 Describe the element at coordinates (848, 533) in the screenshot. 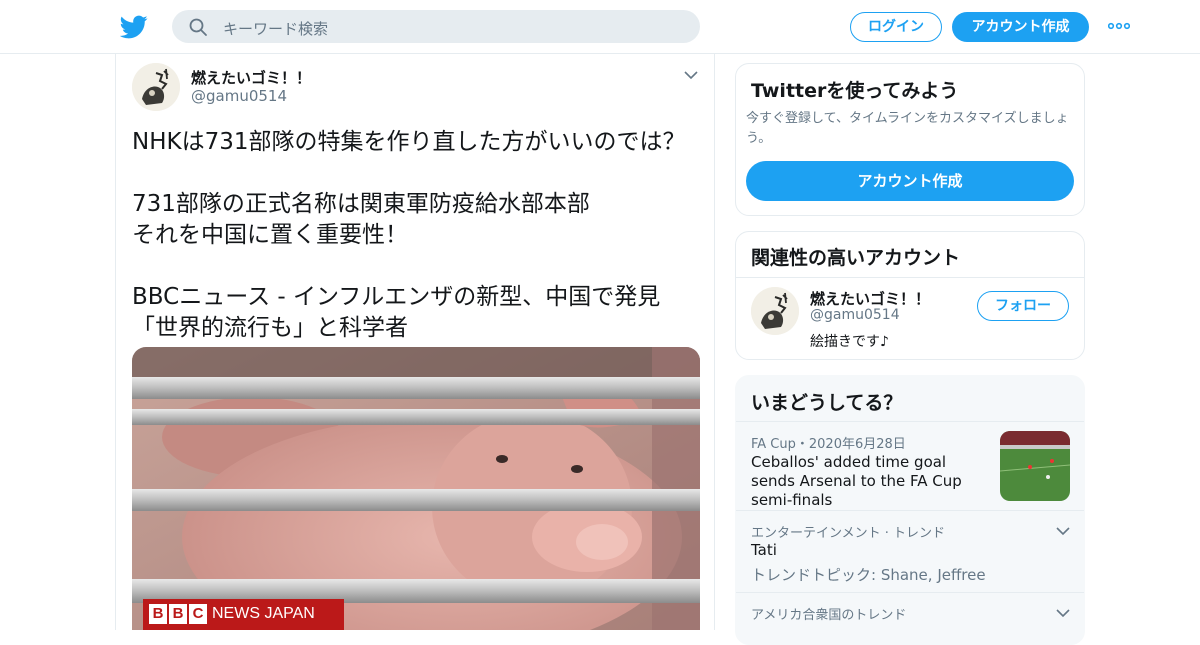

I see `trend-meta: エンターテインメント · トレンド` at that location.